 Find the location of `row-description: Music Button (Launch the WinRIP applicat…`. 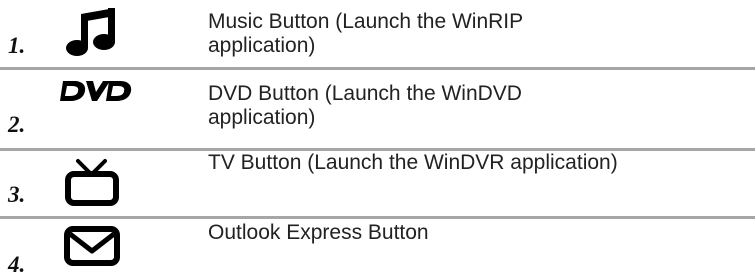

row-description: Music Button (Launch the WinRIP applicat… is located at coordinates (366, 33).